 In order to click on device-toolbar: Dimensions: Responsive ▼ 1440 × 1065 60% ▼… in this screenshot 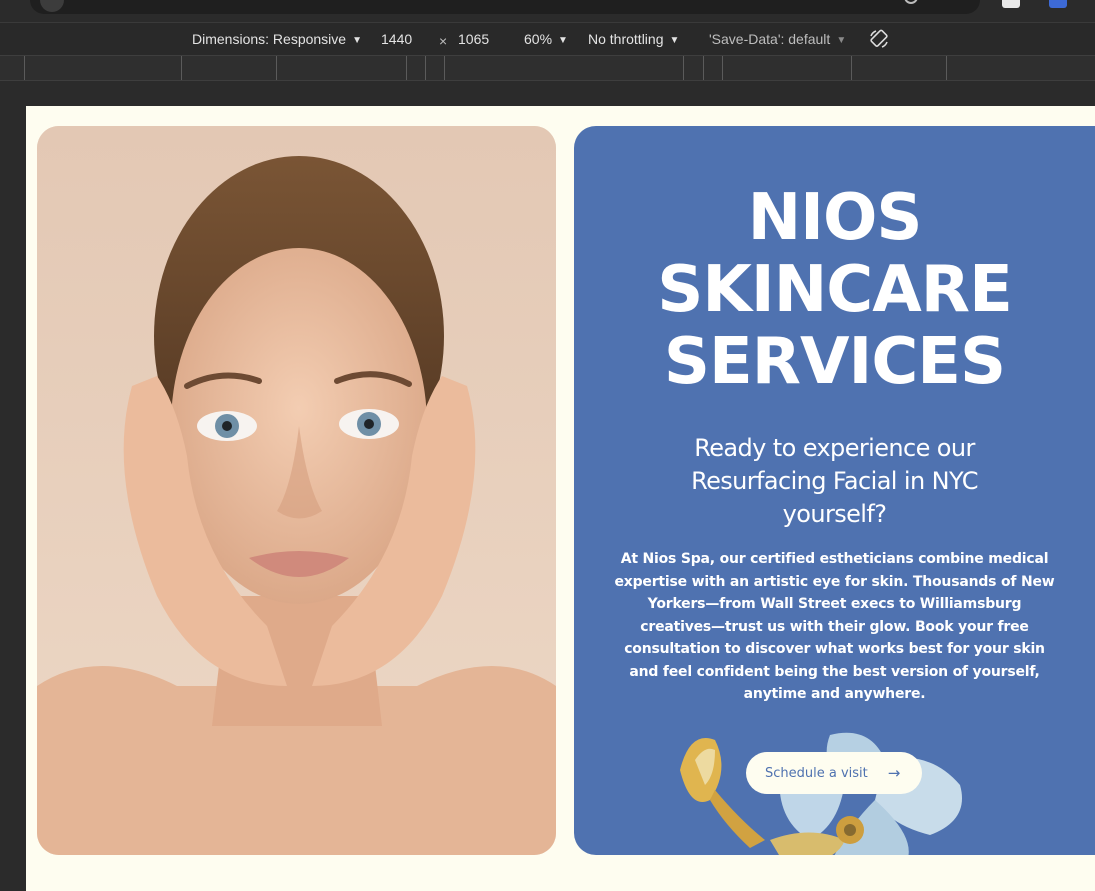, I will do `click(547, 38)`.